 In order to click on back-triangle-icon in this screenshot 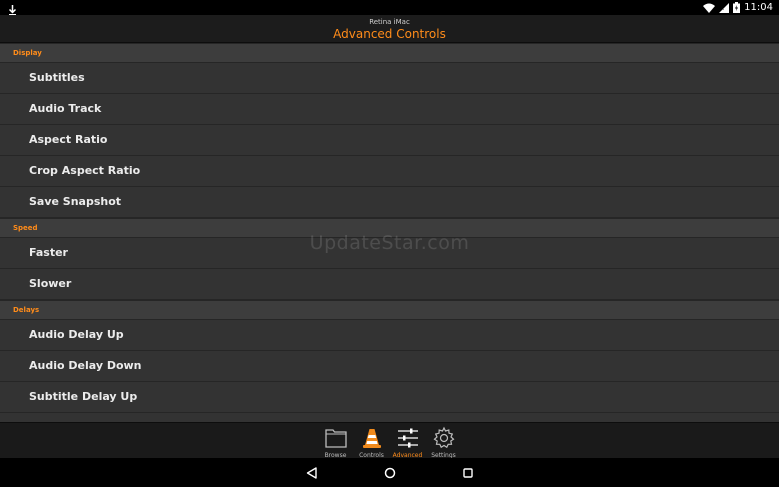, I will do `click(311, 472)`.